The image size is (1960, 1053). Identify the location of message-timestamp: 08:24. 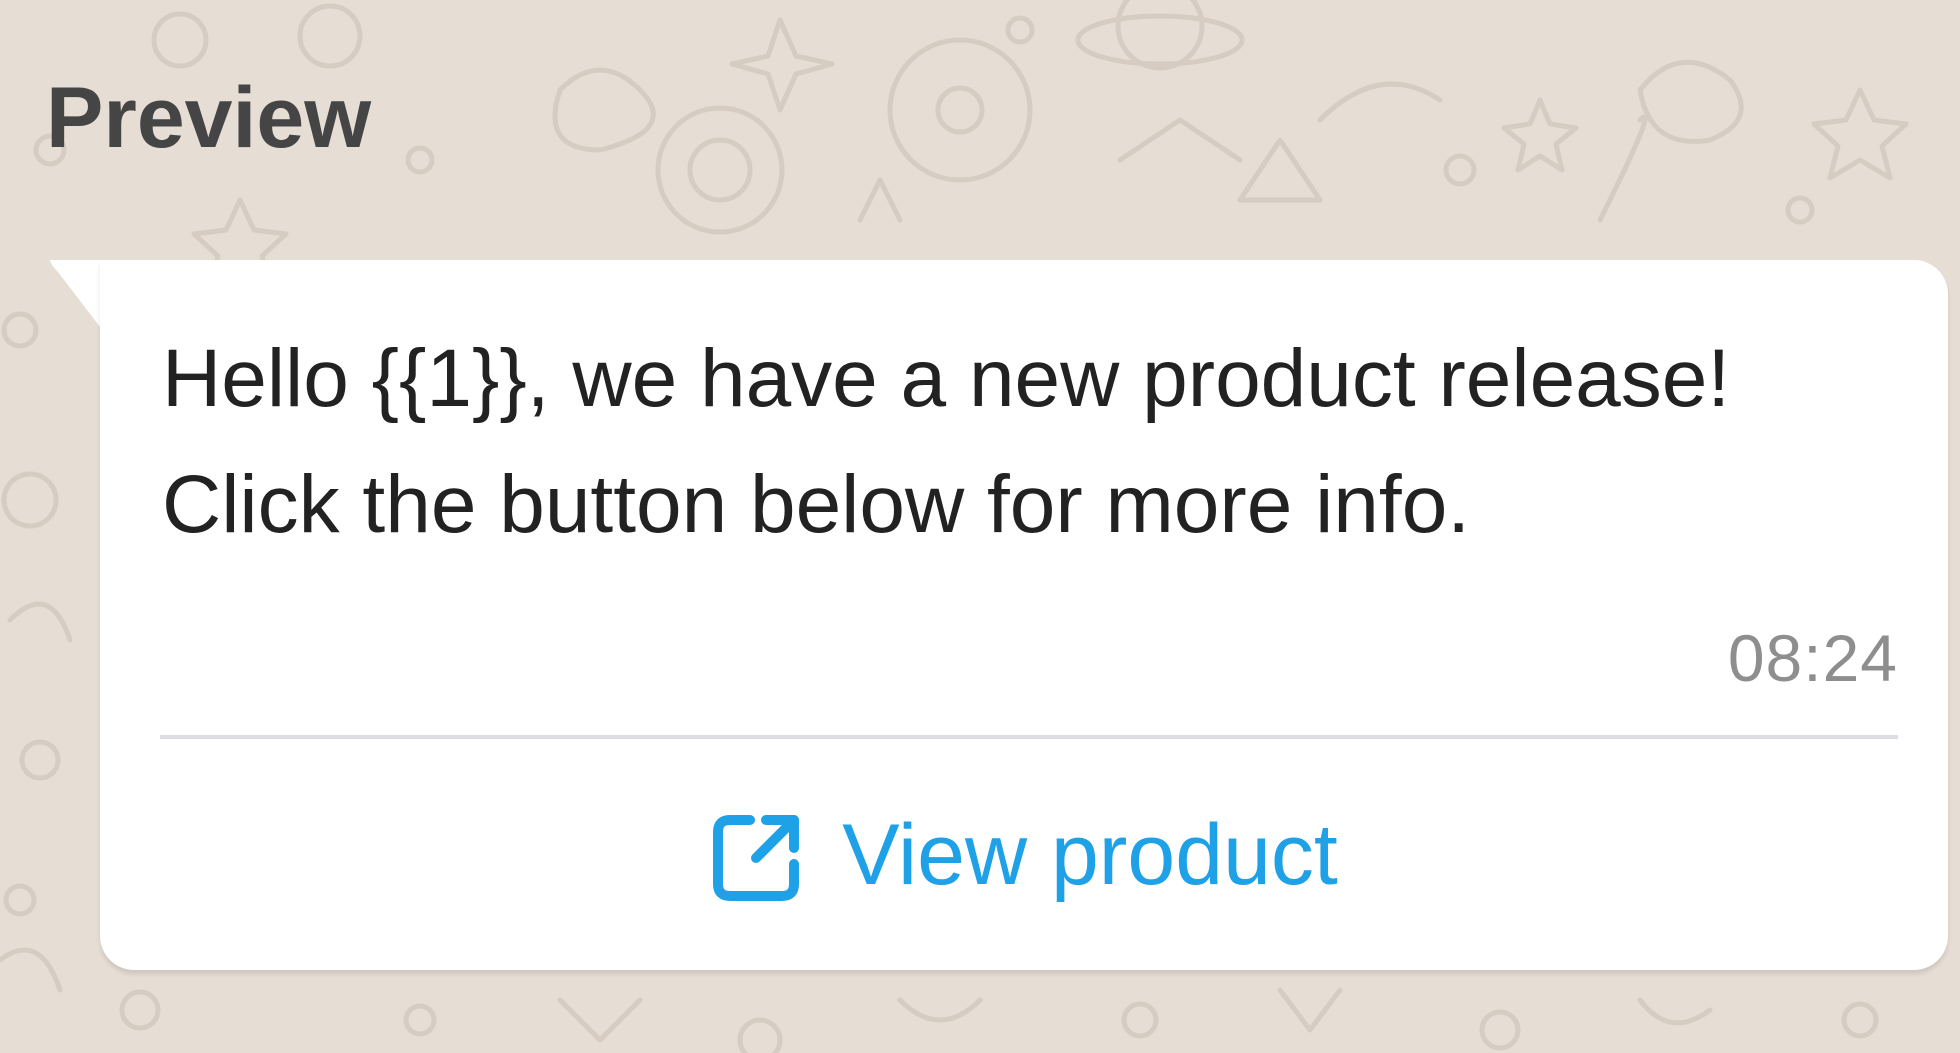
(1812, 658).